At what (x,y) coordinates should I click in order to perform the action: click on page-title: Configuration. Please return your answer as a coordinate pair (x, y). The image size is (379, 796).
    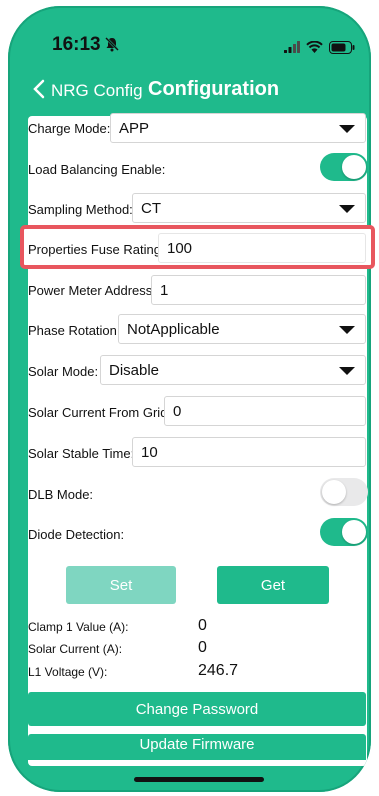
    Looking at the image, I should click on (214, 89).